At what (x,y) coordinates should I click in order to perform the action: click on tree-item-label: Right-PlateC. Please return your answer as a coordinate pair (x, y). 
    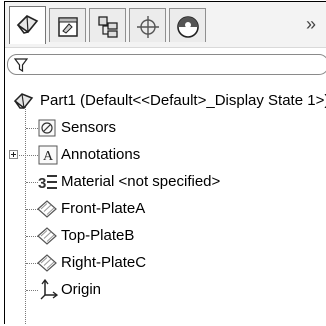
    Looking at the image, I should click on (104, 262).